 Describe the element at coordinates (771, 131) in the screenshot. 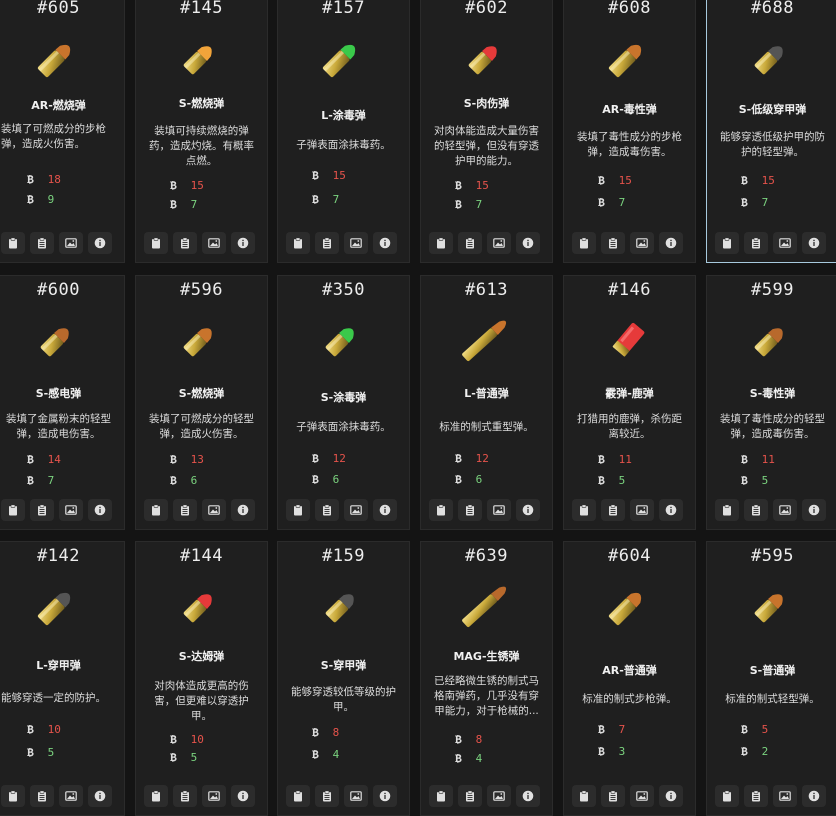

I see `ammo-card: #688 S-低级穿甲弹 能够穿透低级护甲的防护的轻型弹。 ₿ 15 ₿ 7` at that location.